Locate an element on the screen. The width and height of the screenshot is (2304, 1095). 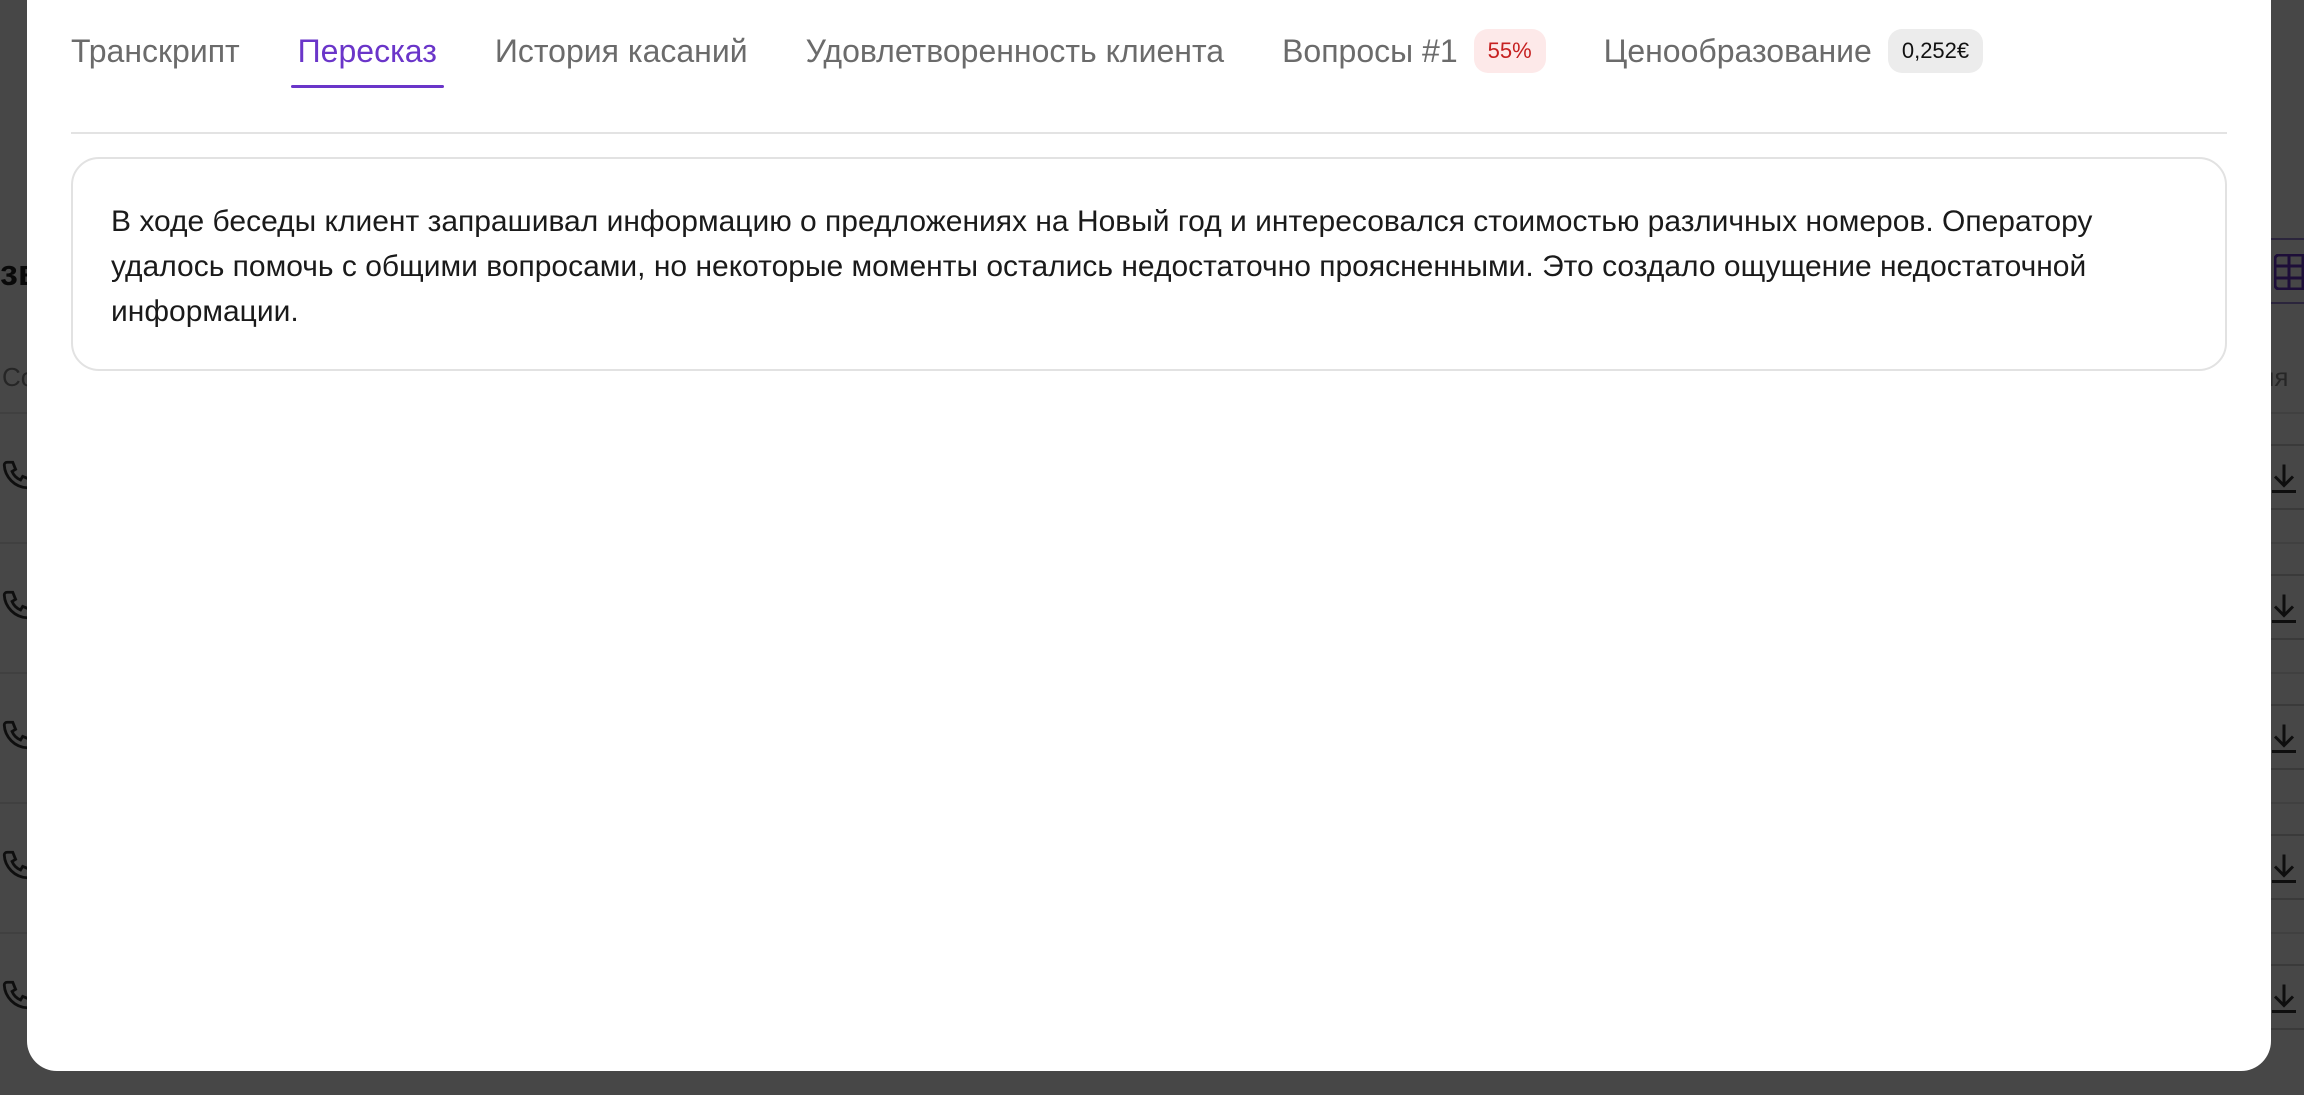
active-tab-indicator is located at coordinates (367, 86).